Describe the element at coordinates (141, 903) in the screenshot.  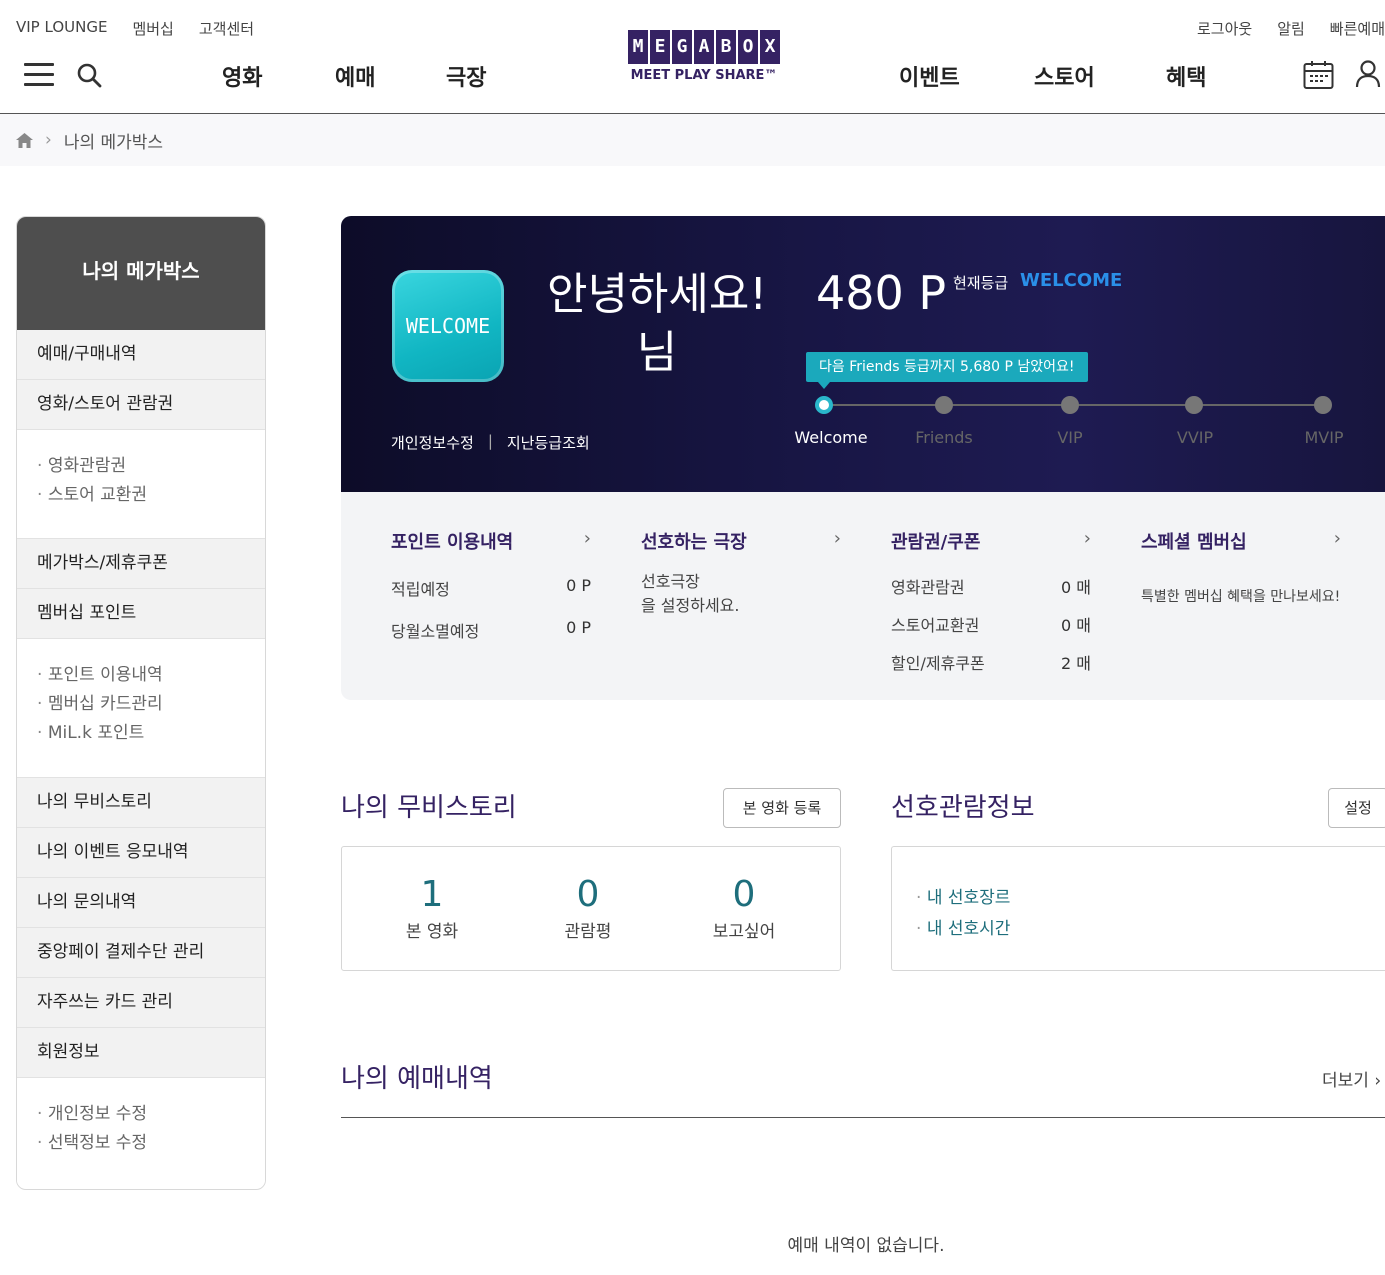
I see `sidebar-item-inquiry: 나의 문의내역` at that location.